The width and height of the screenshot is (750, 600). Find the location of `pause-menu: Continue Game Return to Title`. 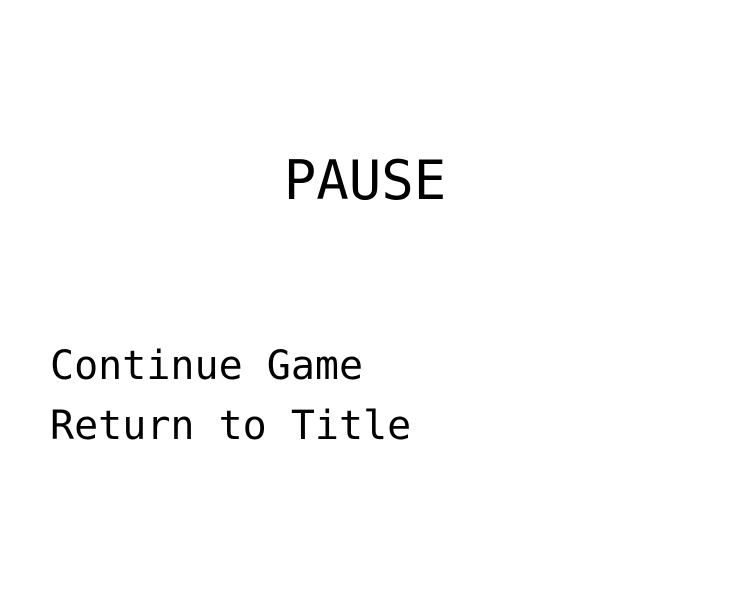

pause-menu: Continue Game Return to Title is located at coordinates (230, 396).